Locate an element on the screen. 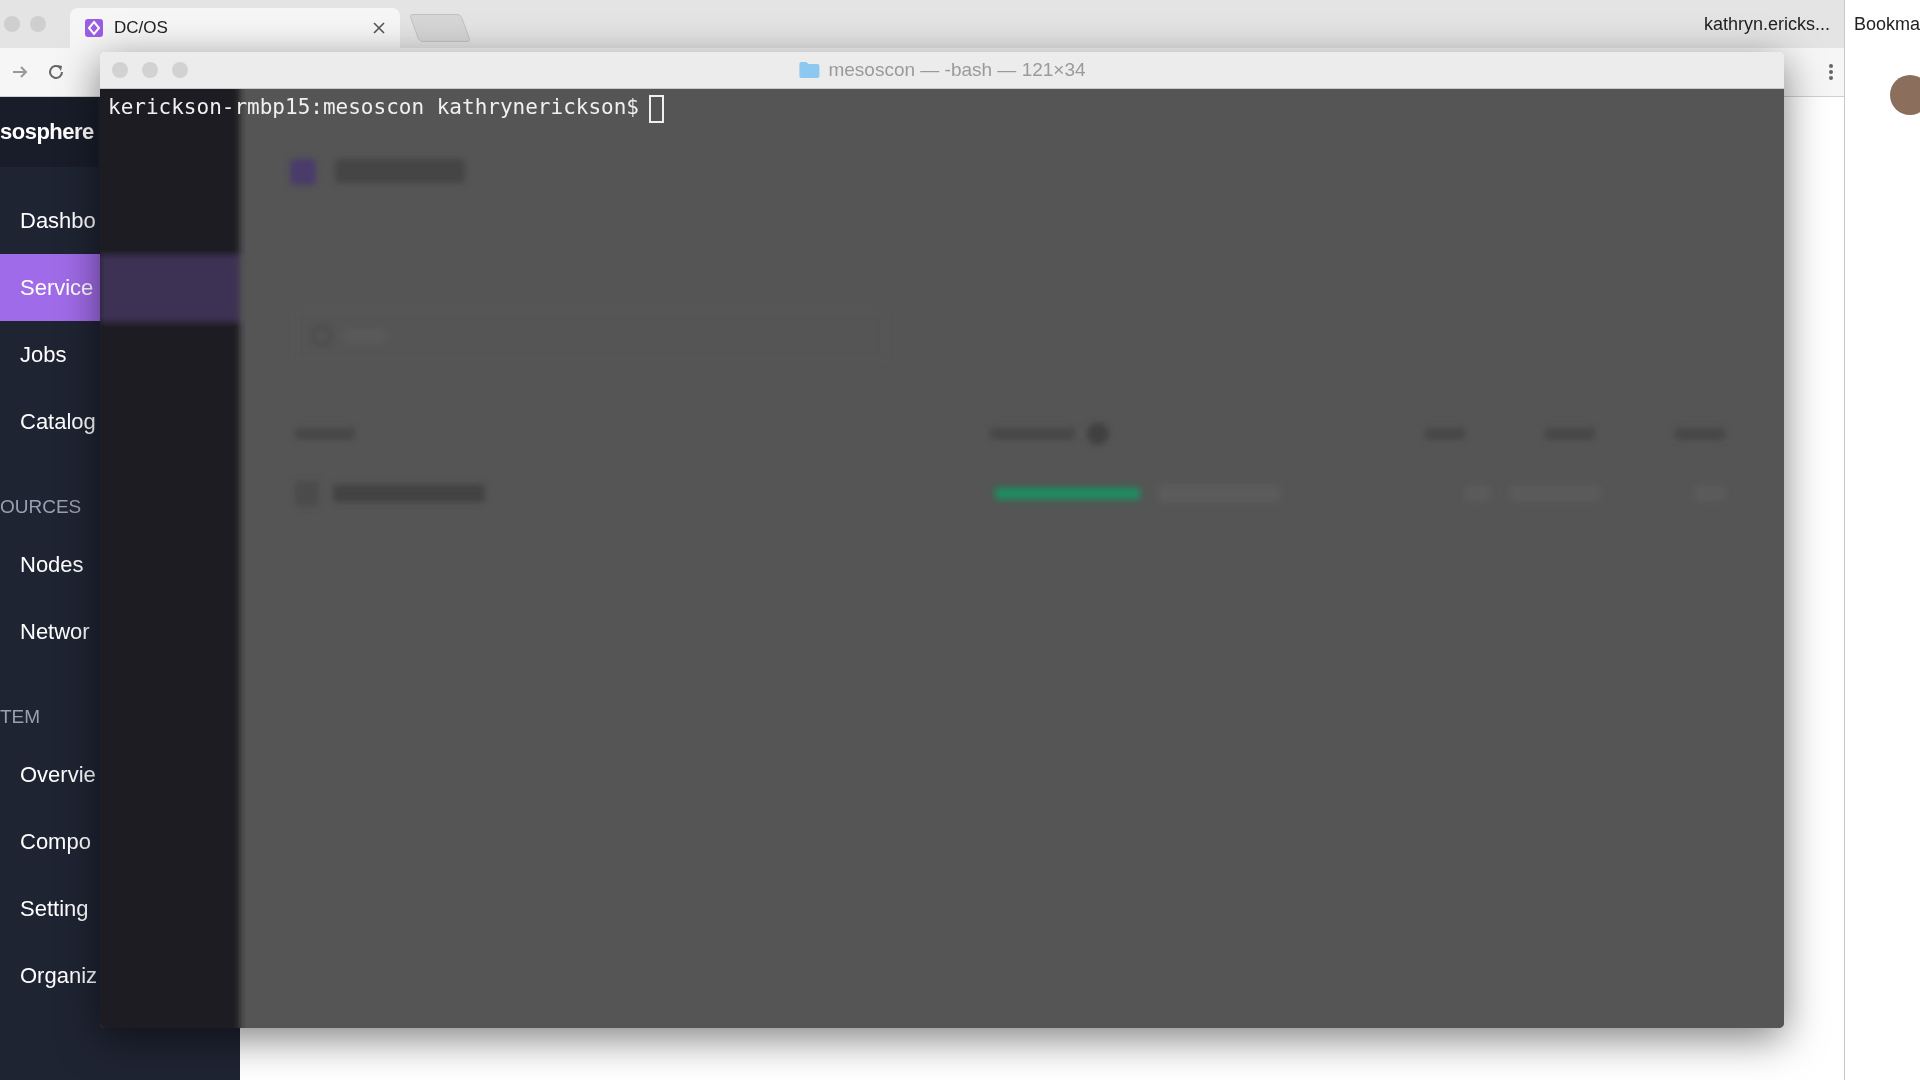 Image resolution: width=1920 pixels, height=1080 pixels. browser-tab: DC/OS is located at coordinates (235, 28).